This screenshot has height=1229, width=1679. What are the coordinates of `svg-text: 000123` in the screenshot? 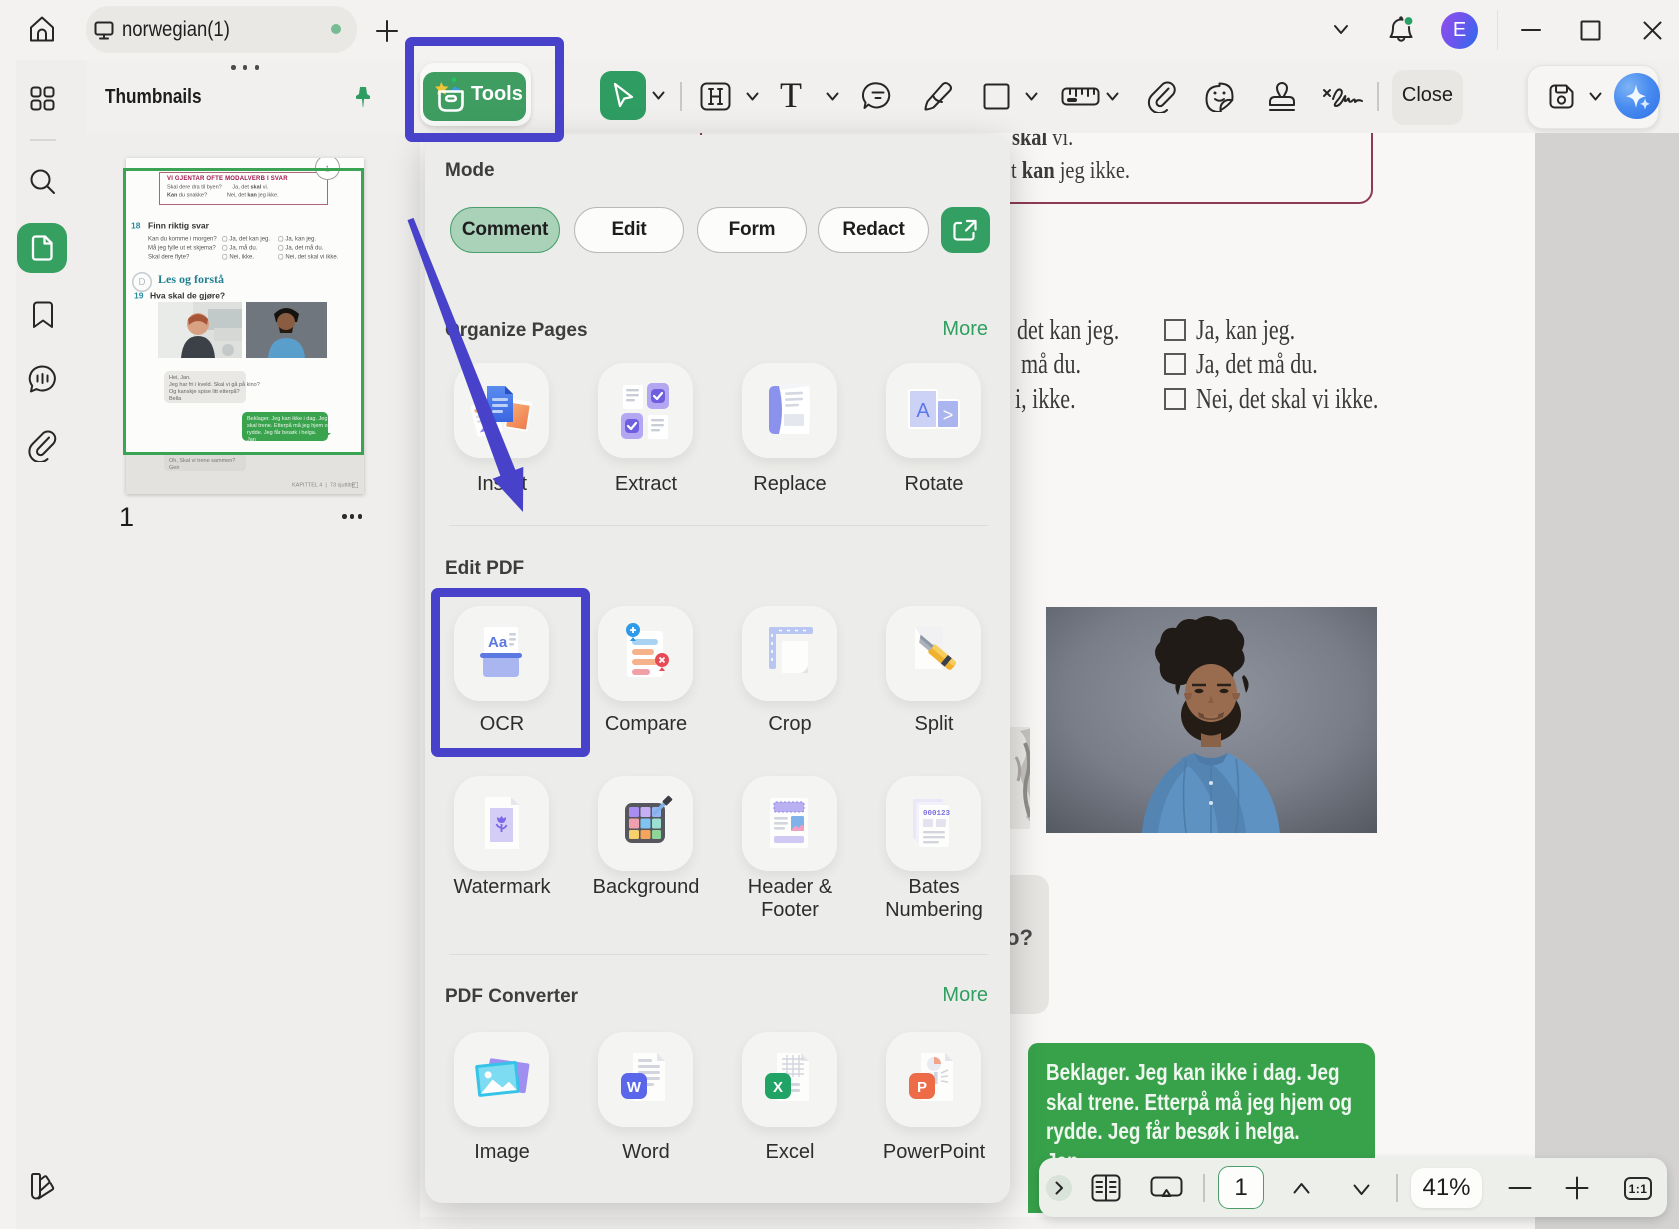 It's located at (937, 814).